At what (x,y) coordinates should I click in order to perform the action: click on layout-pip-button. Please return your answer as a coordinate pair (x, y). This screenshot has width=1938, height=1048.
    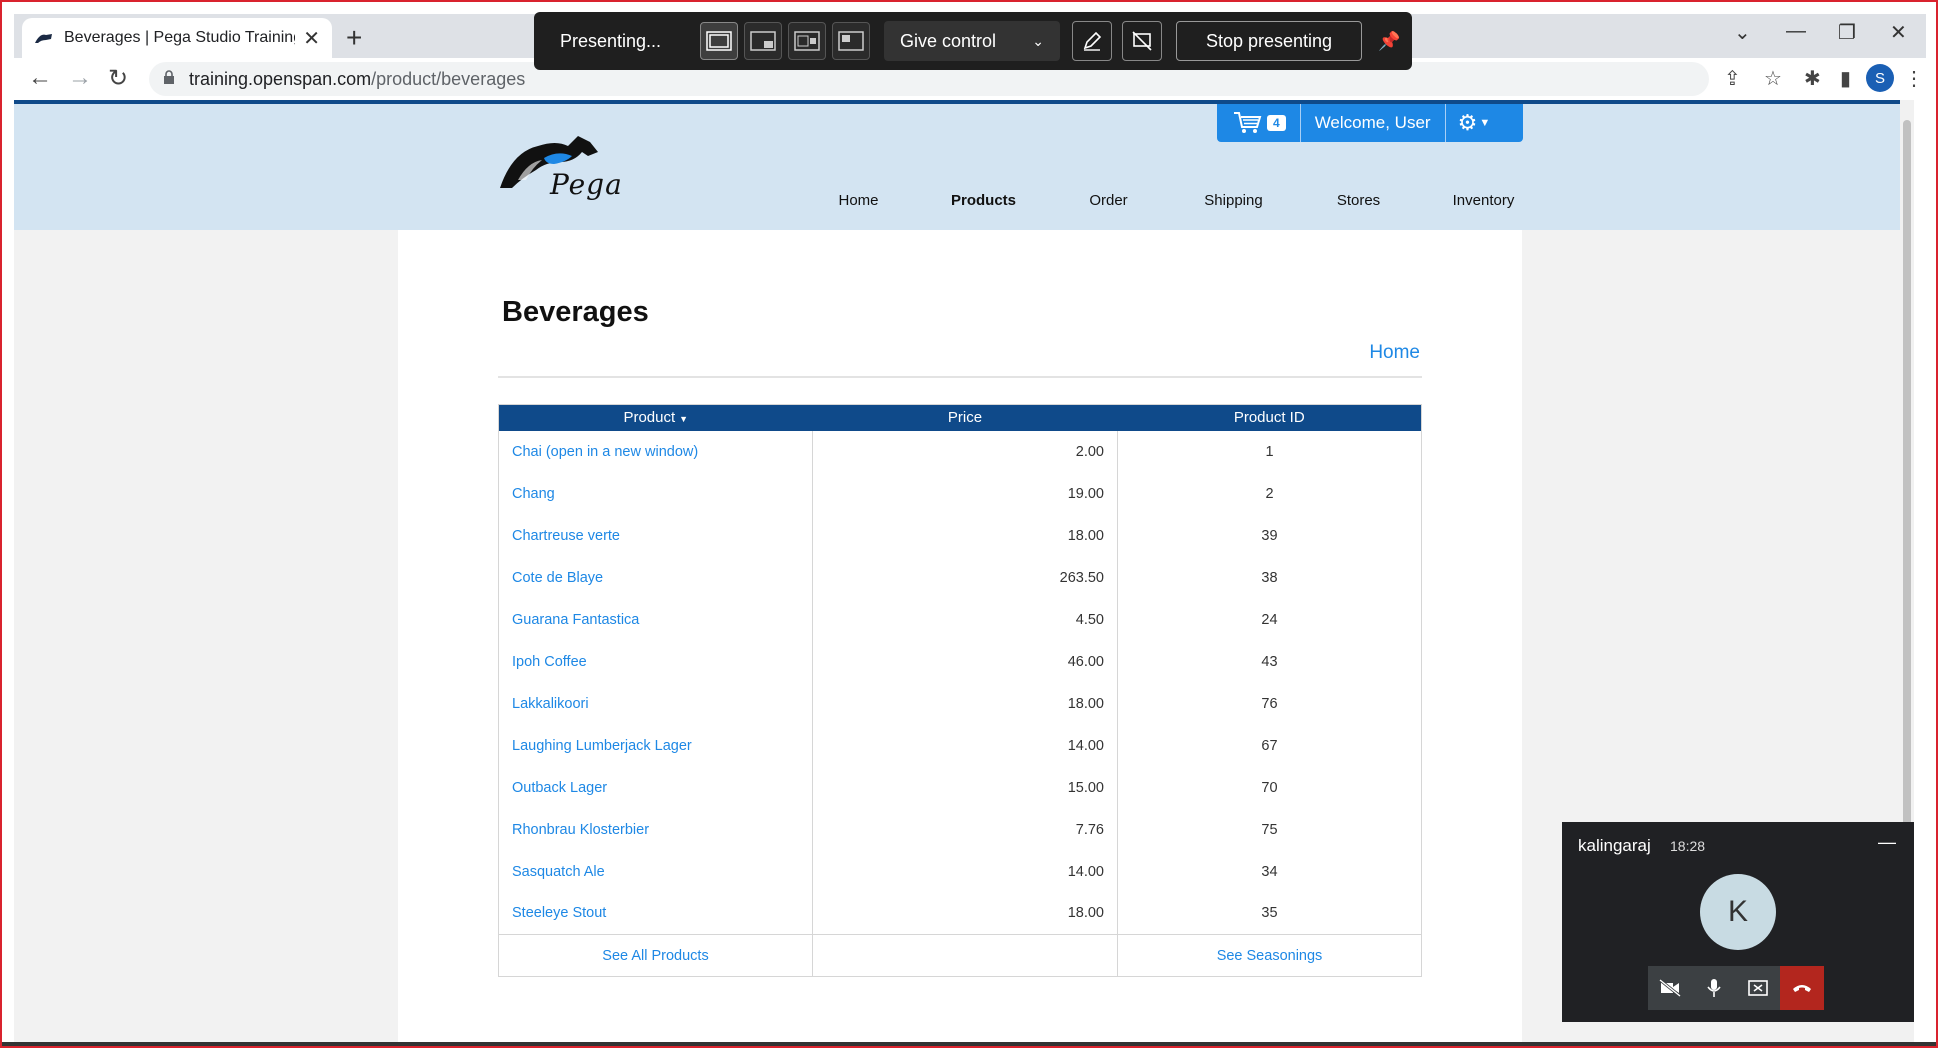
    Looking at the image, I should click on (763, 41).